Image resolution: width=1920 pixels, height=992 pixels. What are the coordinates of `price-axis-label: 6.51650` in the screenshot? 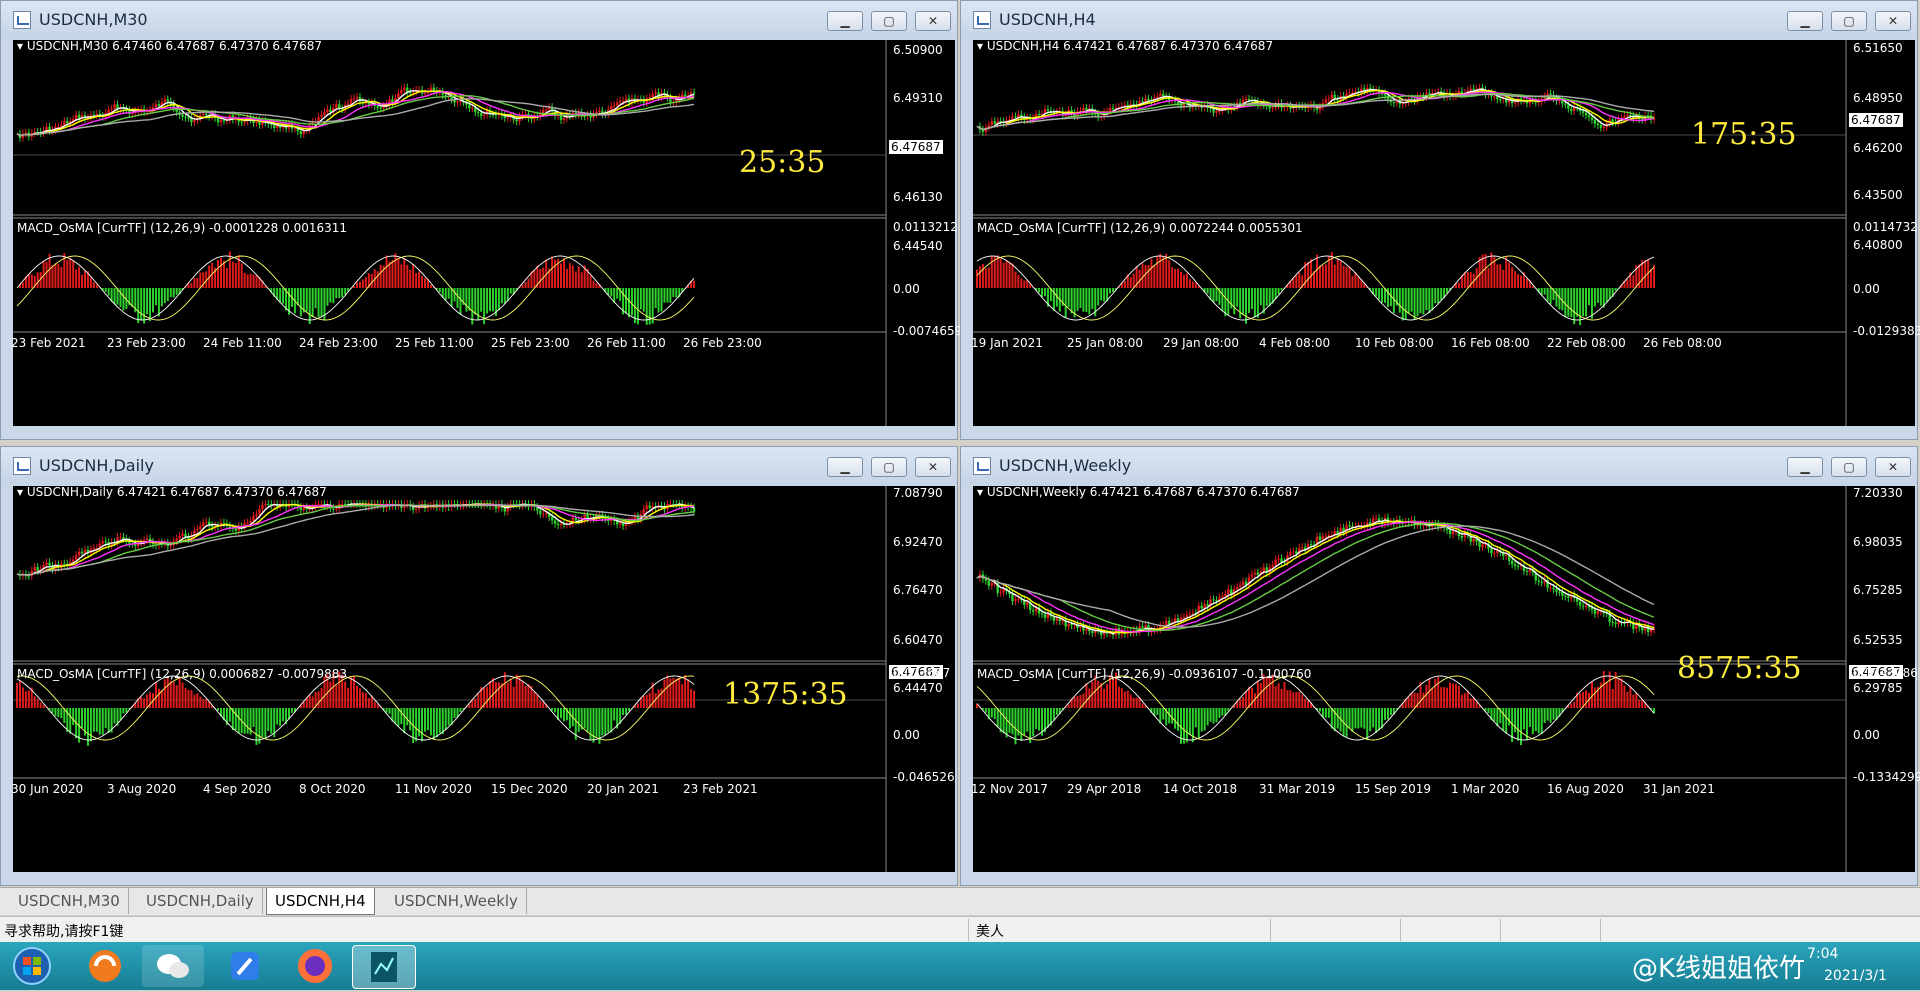 It's located at (1878, 48).